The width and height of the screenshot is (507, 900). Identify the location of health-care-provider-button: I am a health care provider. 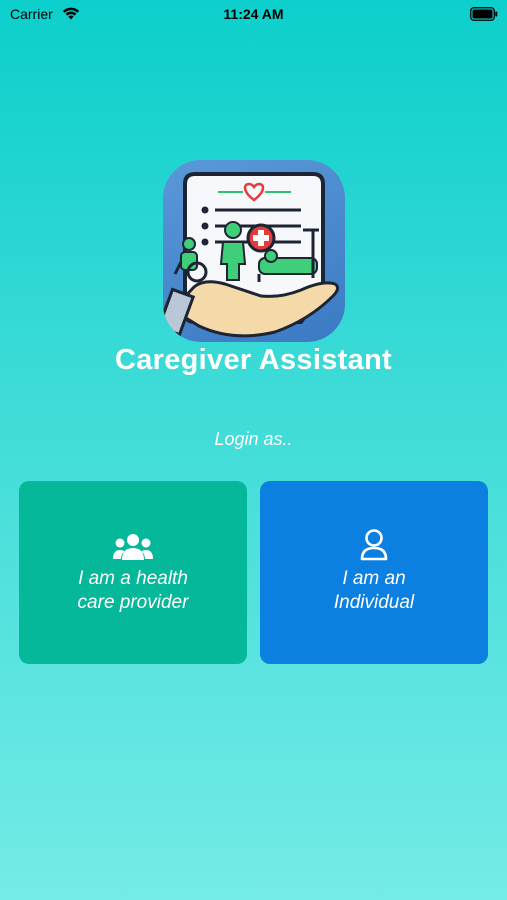
(133, 572).